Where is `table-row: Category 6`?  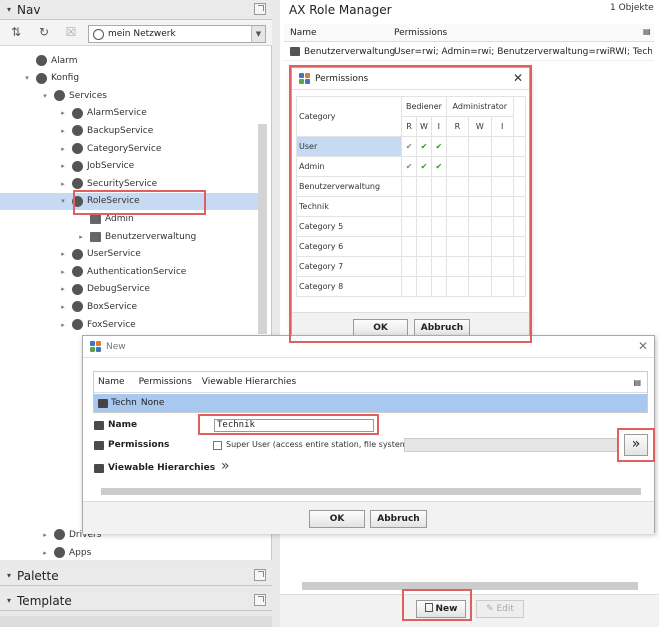 table-row: Category 6 is located at coordinates (411, 246).